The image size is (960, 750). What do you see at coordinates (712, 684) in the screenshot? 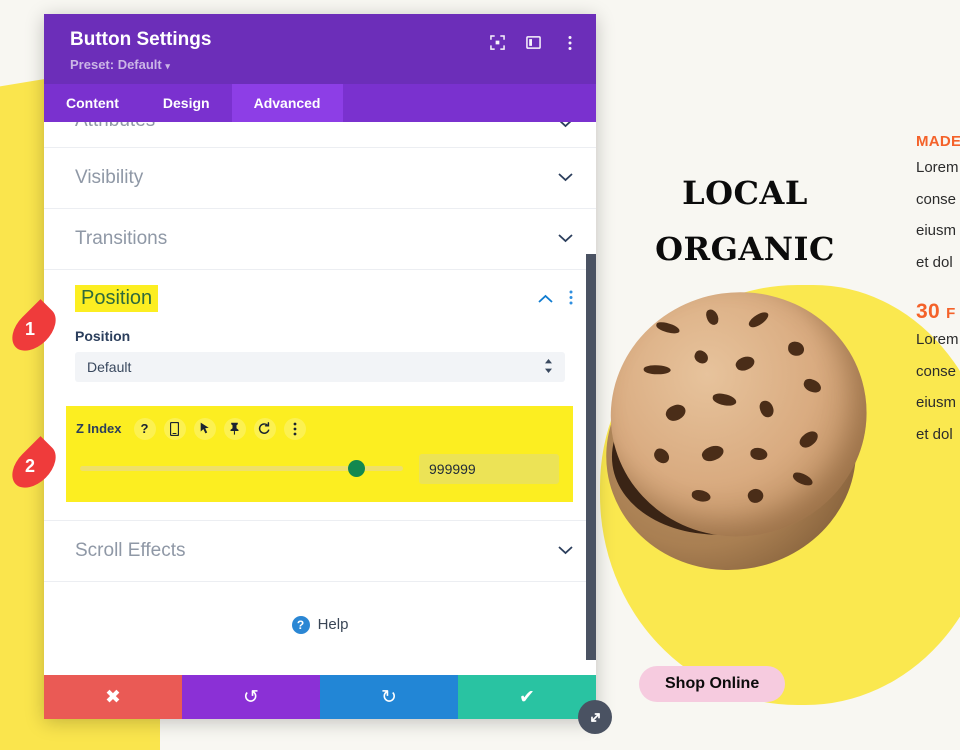
I see `shop-online-button: Shop Online` at bounding box center [712, 684].